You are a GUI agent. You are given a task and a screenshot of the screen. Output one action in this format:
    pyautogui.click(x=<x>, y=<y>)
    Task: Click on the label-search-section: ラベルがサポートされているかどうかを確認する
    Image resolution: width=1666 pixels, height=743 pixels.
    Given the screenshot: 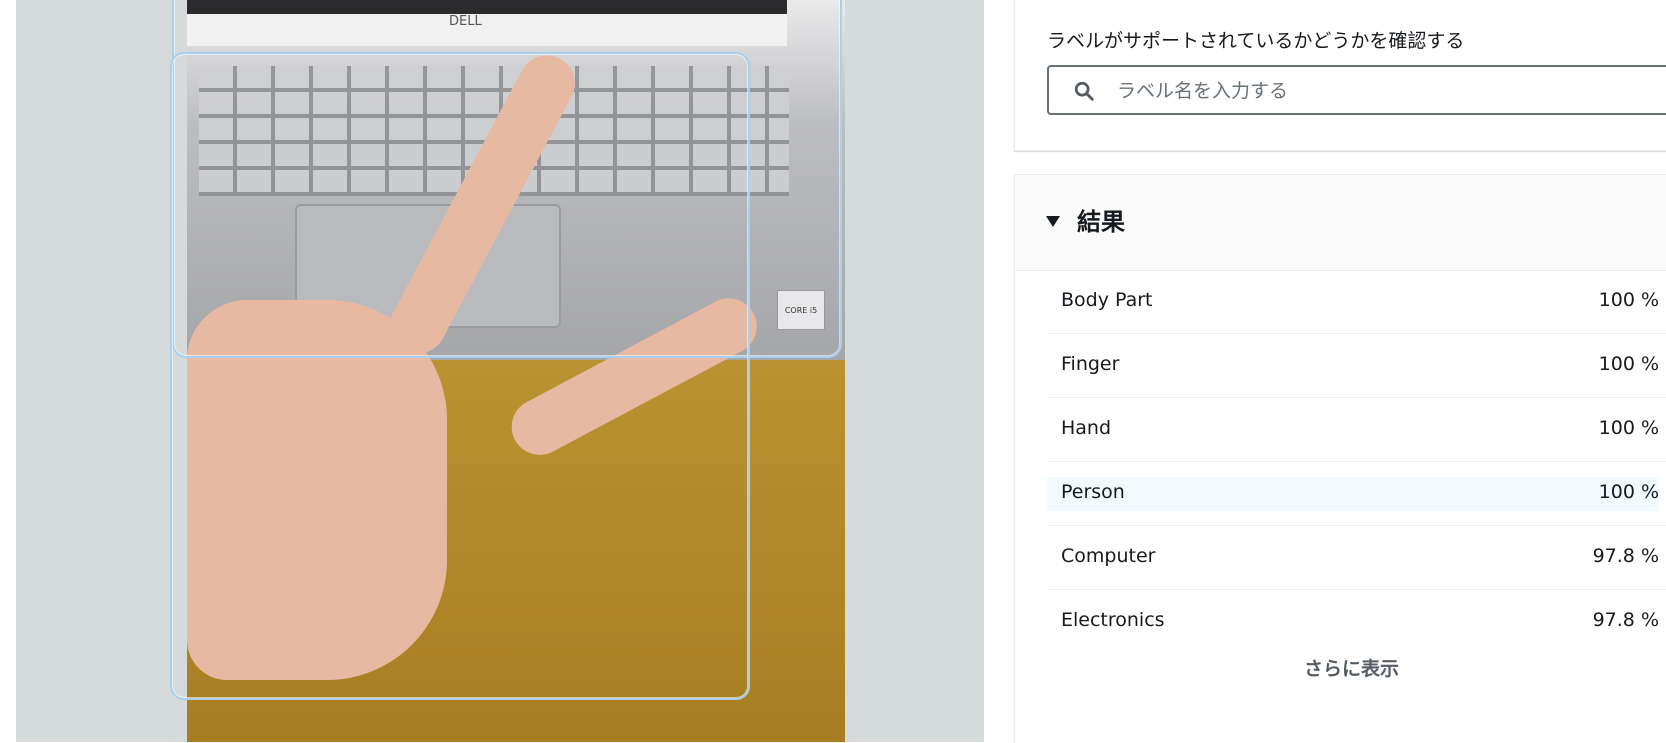 What is the action you would take?
    pyautogui.click(x=1340, y=75)
    